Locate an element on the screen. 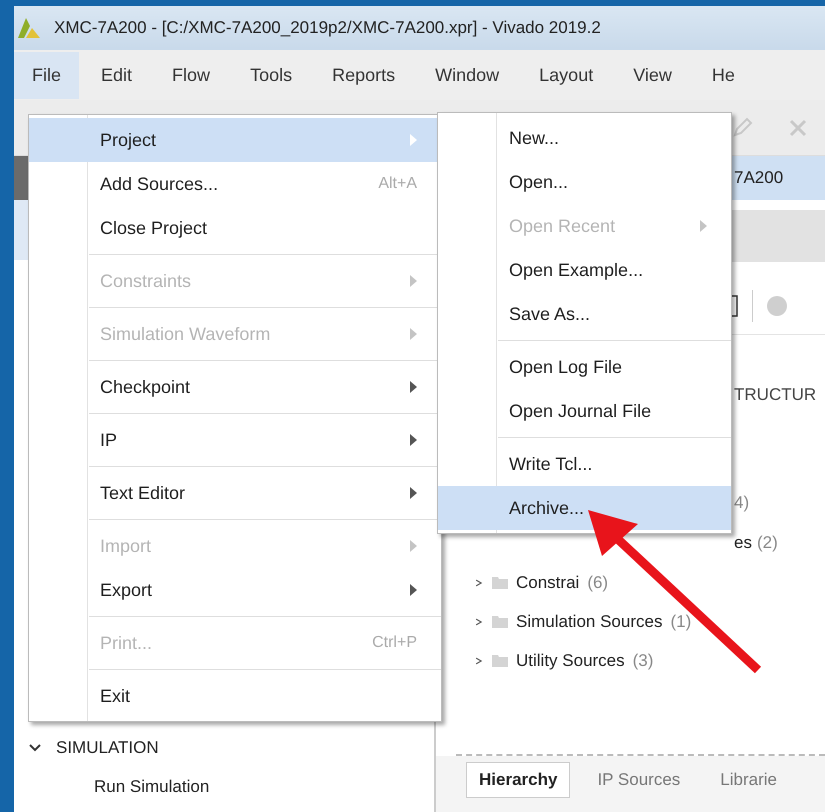  tree-label: Utility Sources is located at coordinates (570, 660).